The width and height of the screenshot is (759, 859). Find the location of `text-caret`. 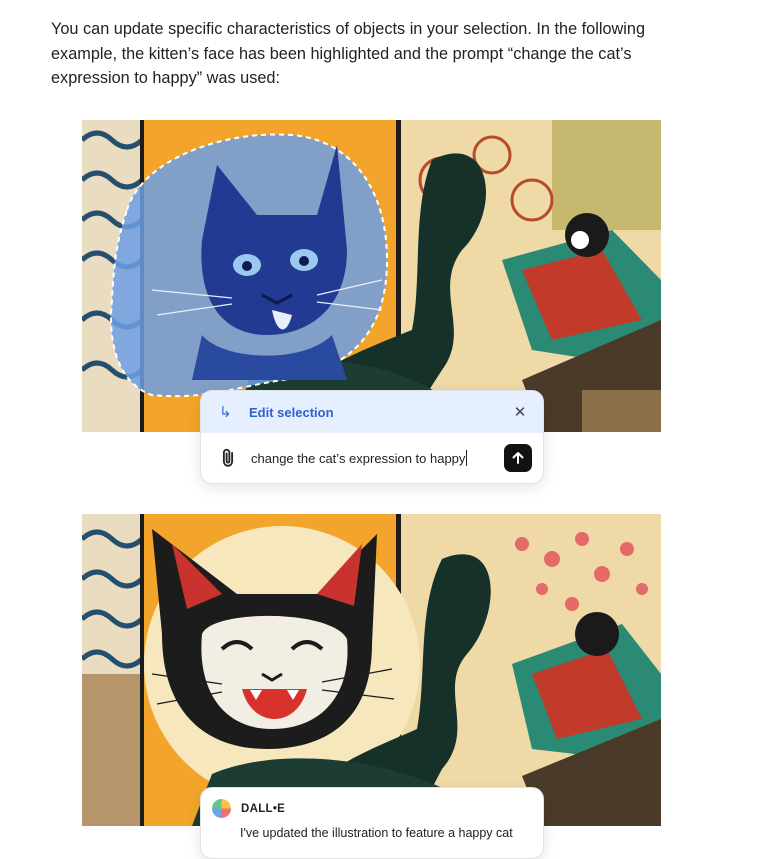

text-caret is located at coordinates (467, 458).